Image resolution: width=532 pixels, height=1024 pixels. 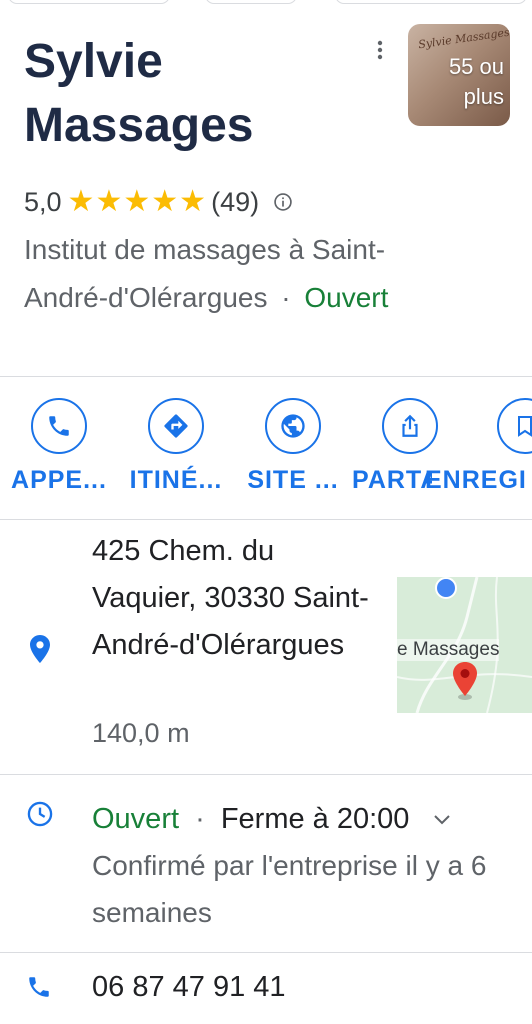 What do you see at coordinates (266, 3) in the screenshot?
I see `top-filter-chips` at bounding box center [266, 3].